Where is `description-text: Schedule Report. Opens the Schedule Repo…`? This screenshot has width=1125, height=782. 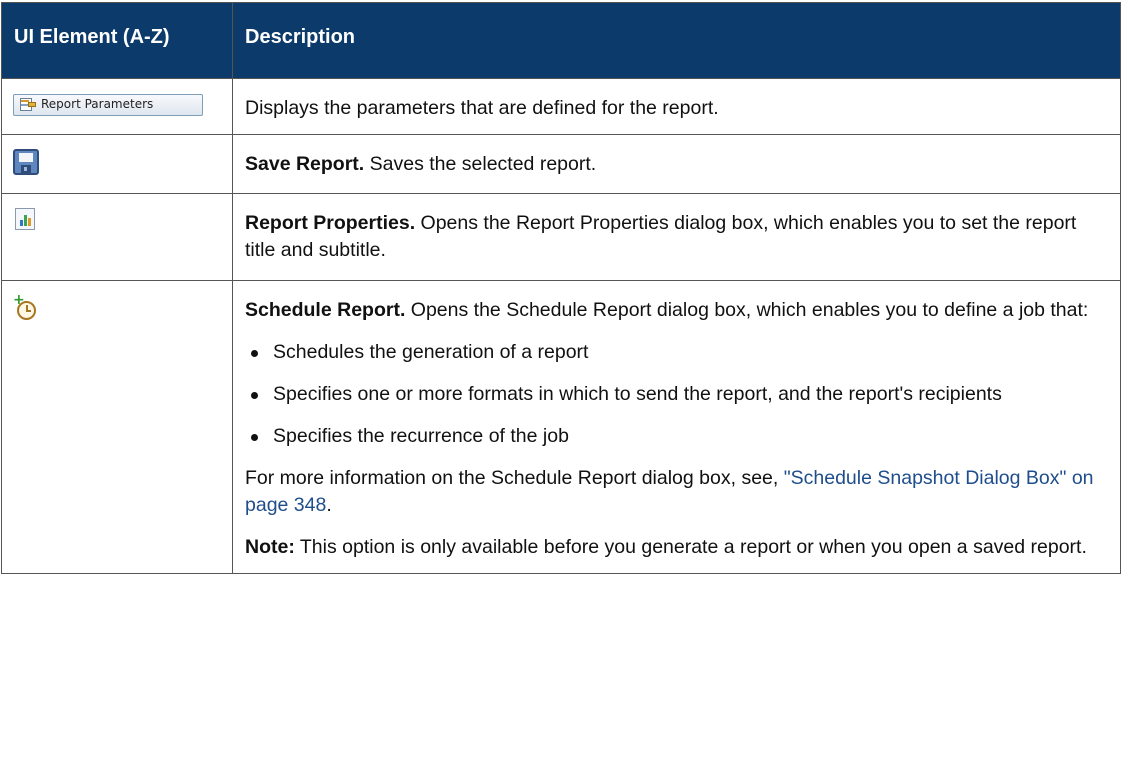 description-text: Schedule Report. Opens the Schedule Repo… is located at coordinates (676, 310).